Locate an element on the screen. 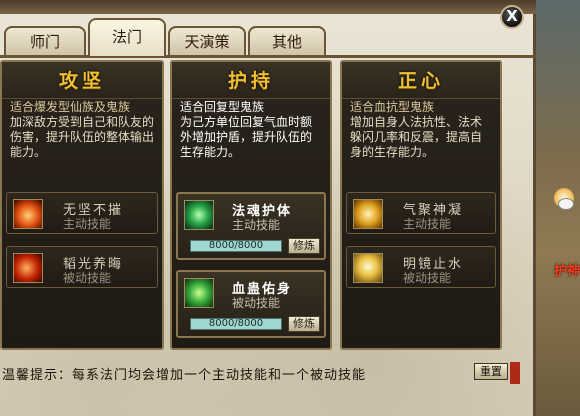  game-scene-strip: 护神 is located at coordinates (555, 208).